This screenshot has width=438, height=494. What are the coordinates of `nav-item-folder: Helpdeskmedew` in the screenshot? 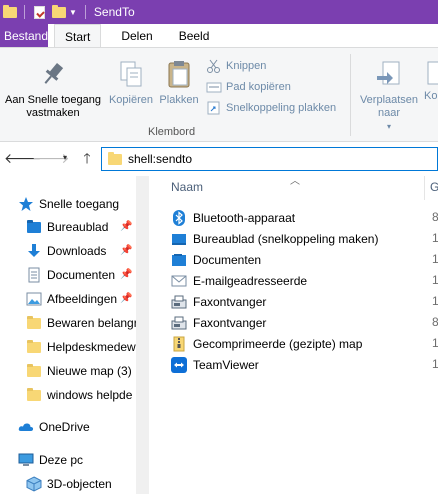 It's located at (81, 347).